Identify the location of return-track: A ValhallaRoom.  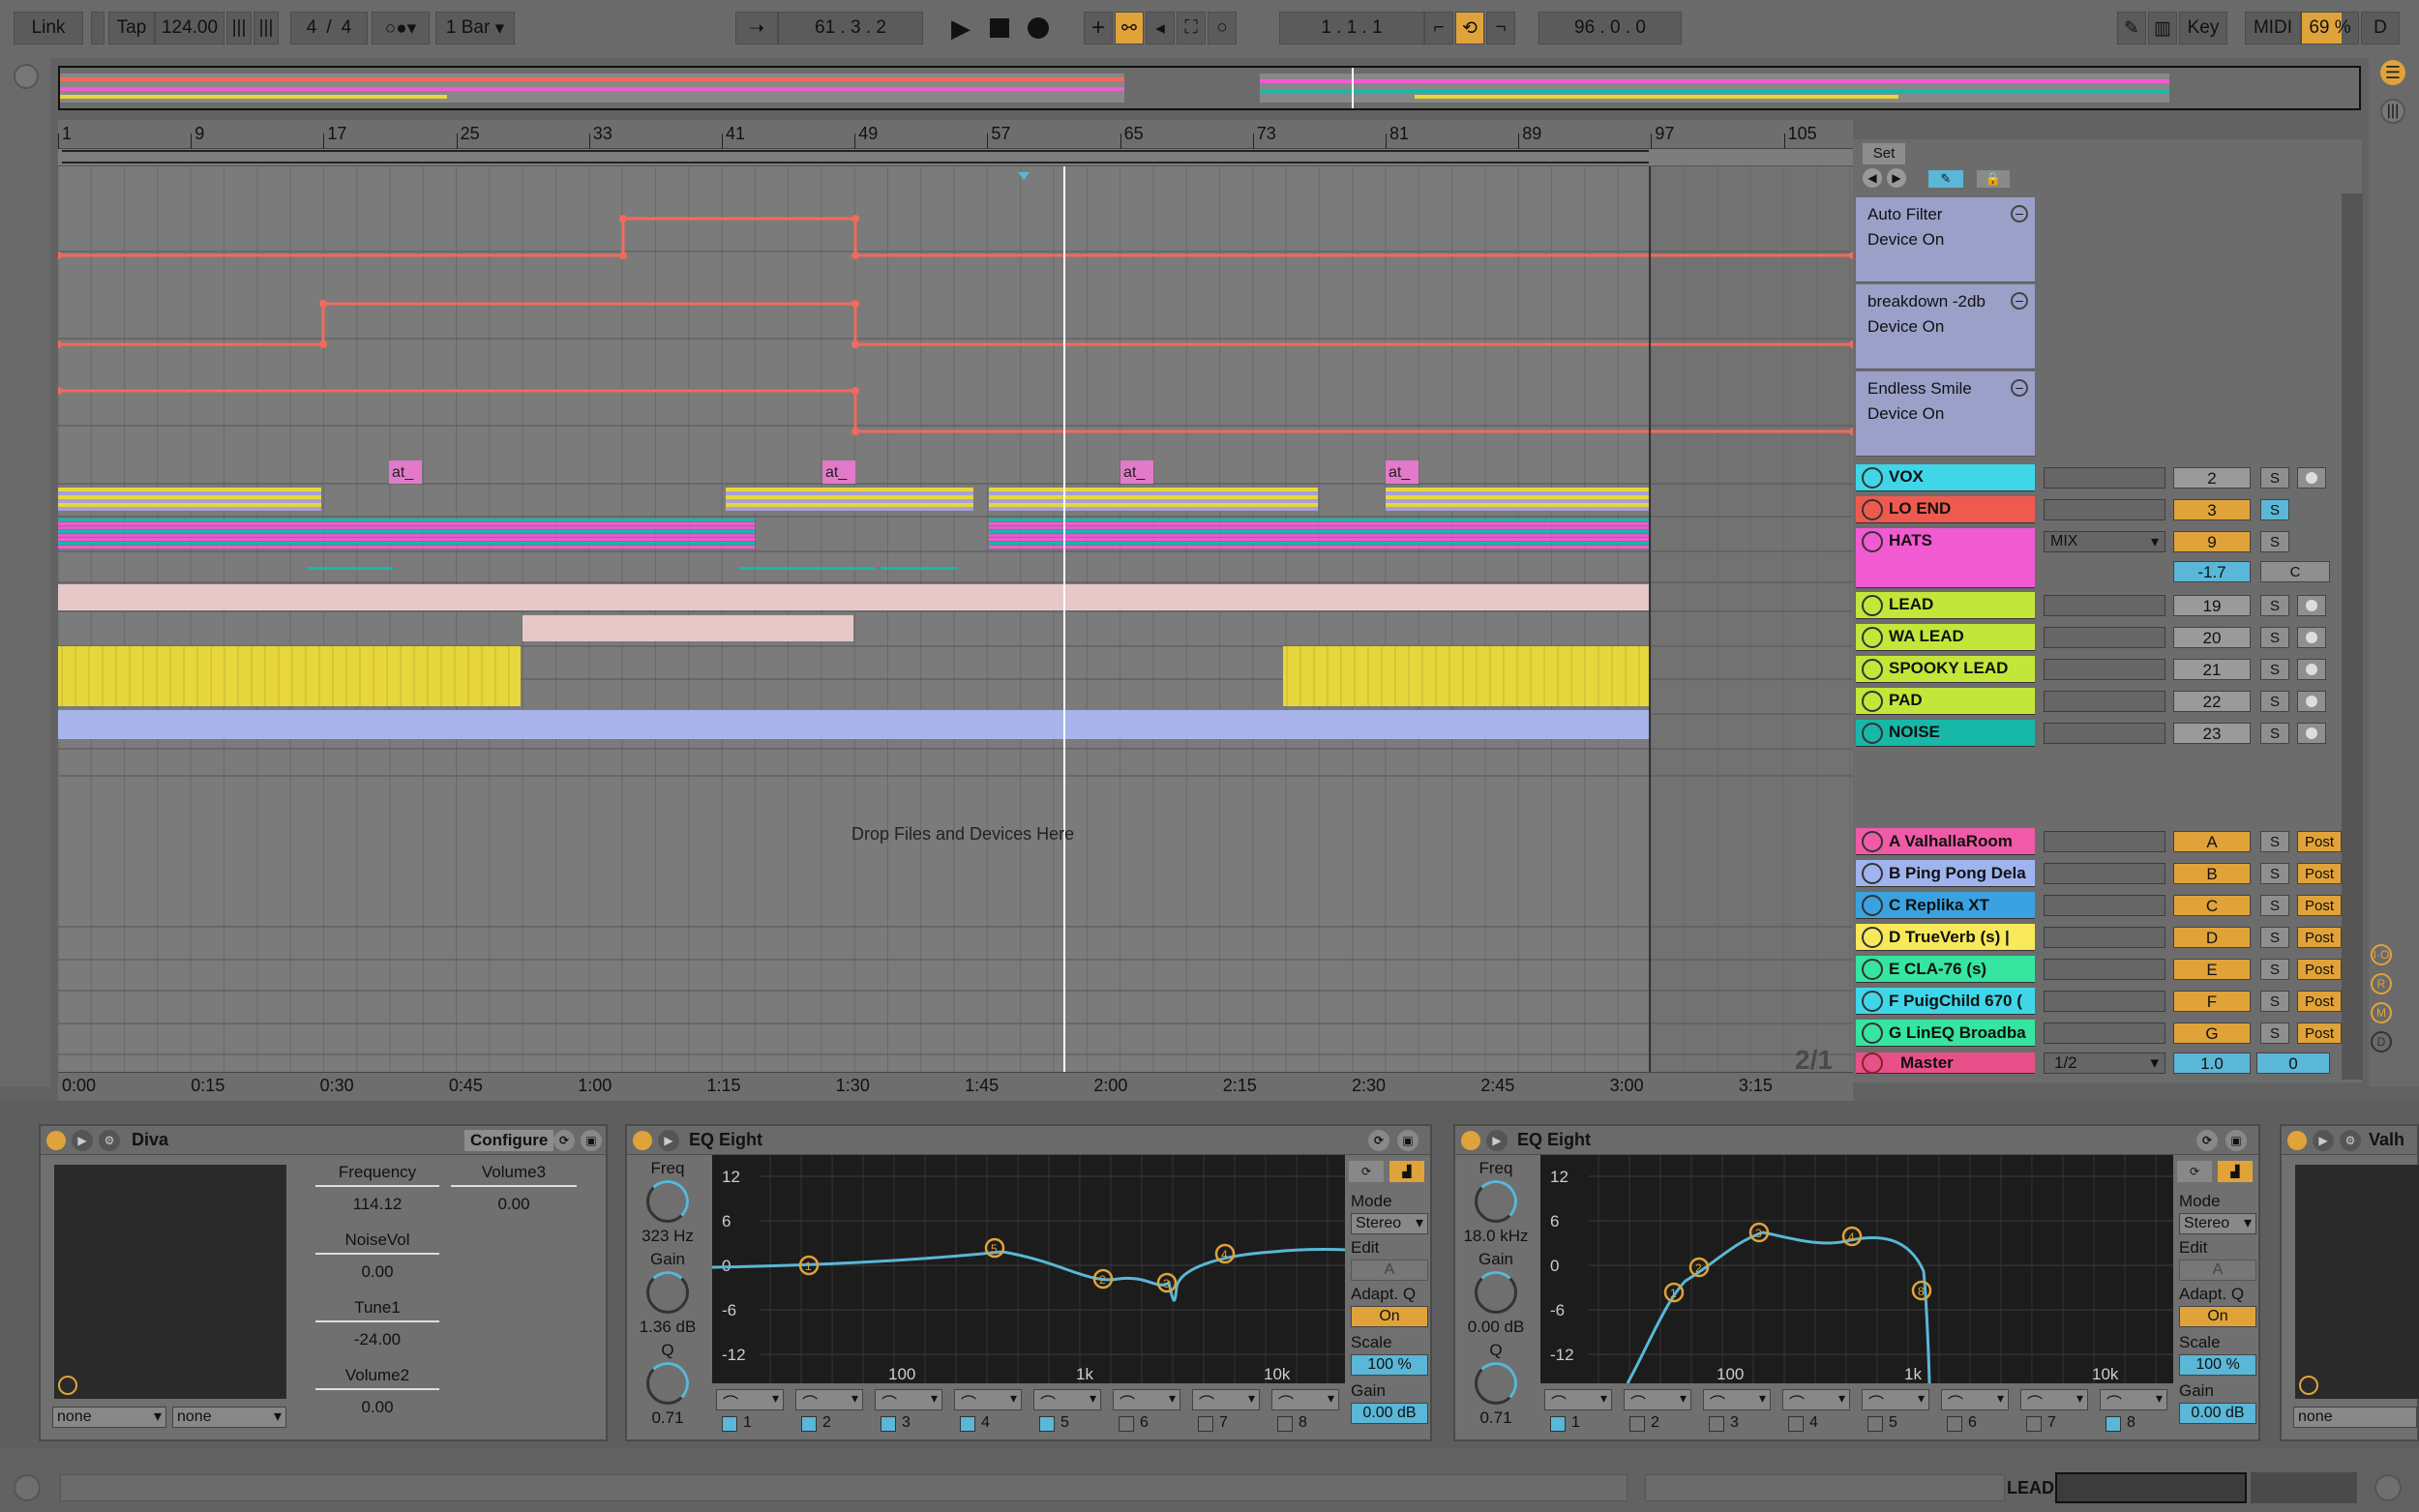
(1946, 842).